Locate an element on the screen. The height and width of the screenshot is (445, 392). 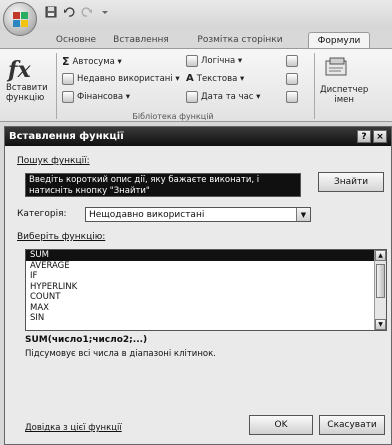
text-functions-button: A Текстова ▾ is located at coordinates (215, 78).